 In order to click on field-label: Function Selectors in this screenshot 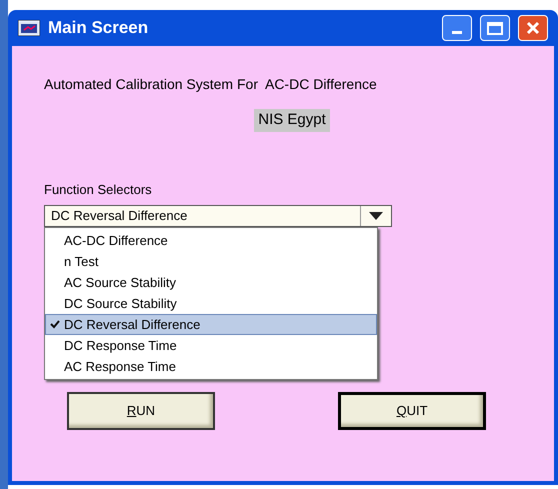, I will do `click(98, 189)`.